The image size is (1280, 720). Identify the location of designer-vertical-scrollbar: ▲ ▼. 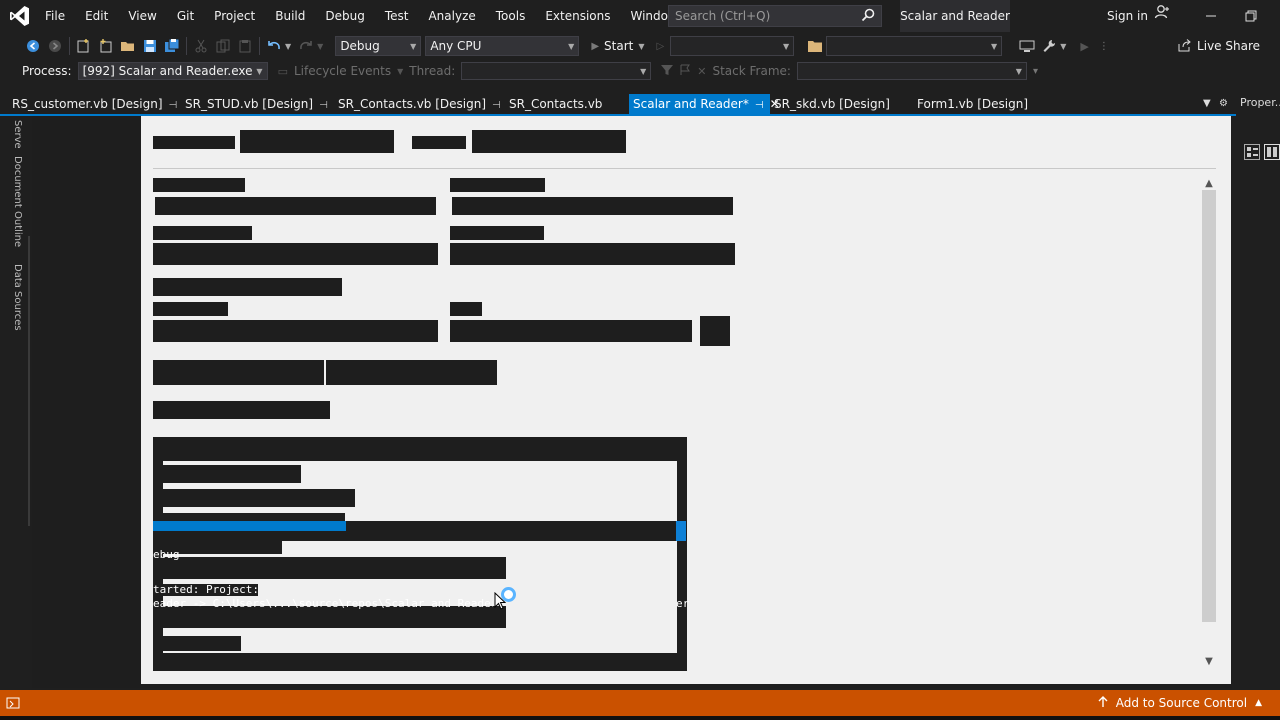
(1209, 424).